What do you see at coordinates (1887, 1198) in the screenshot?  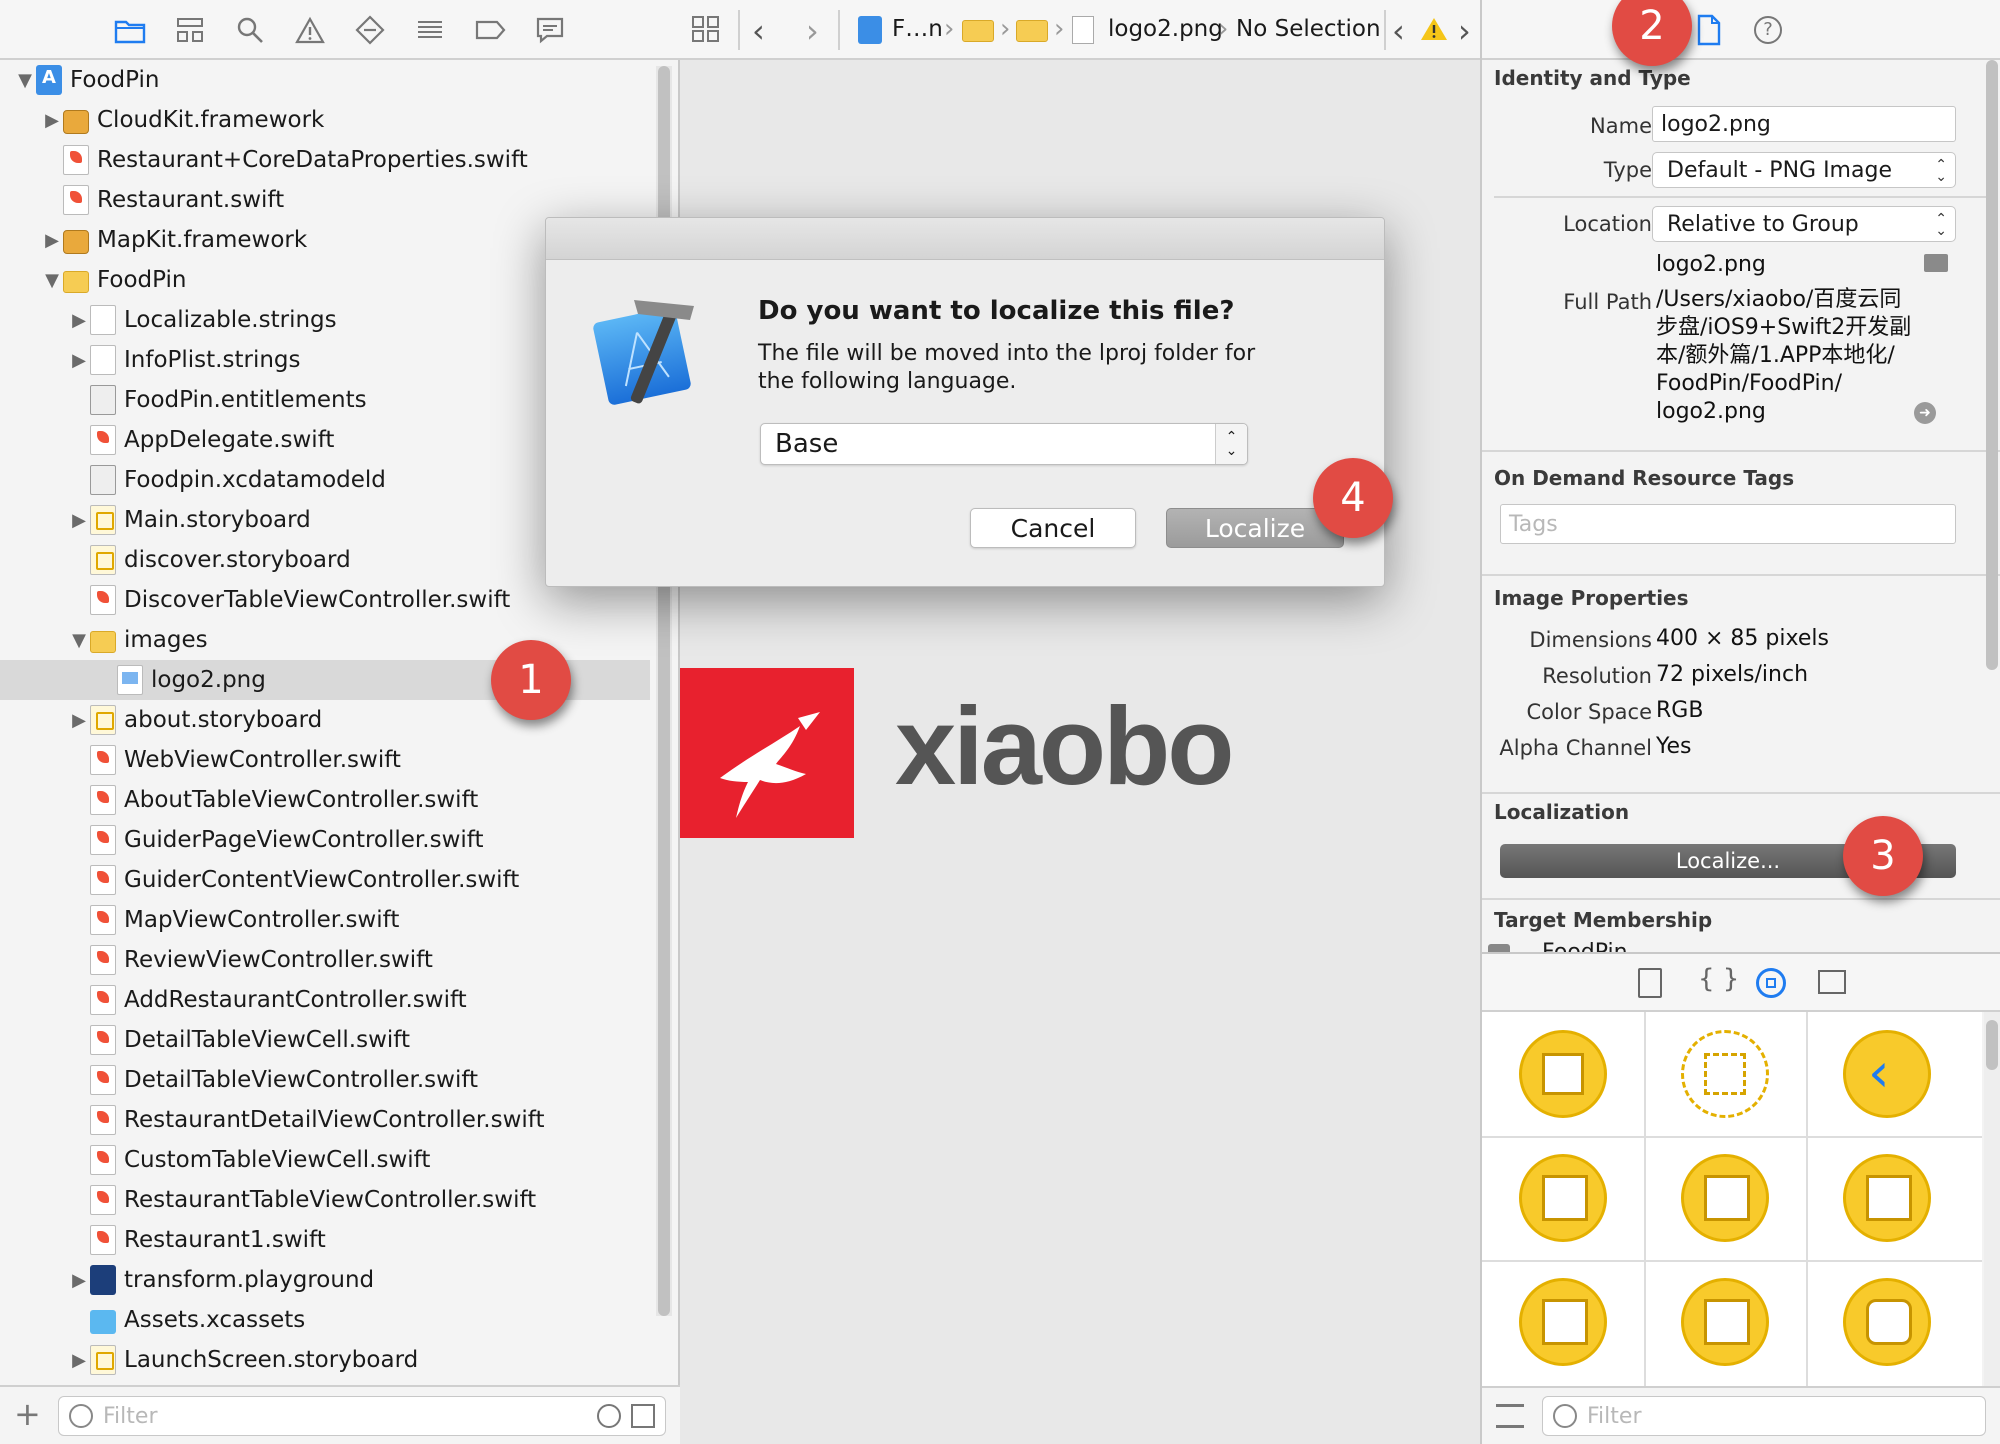 I see `tab-bar-controller-object-icon` at bounding box center [1887, 1198].